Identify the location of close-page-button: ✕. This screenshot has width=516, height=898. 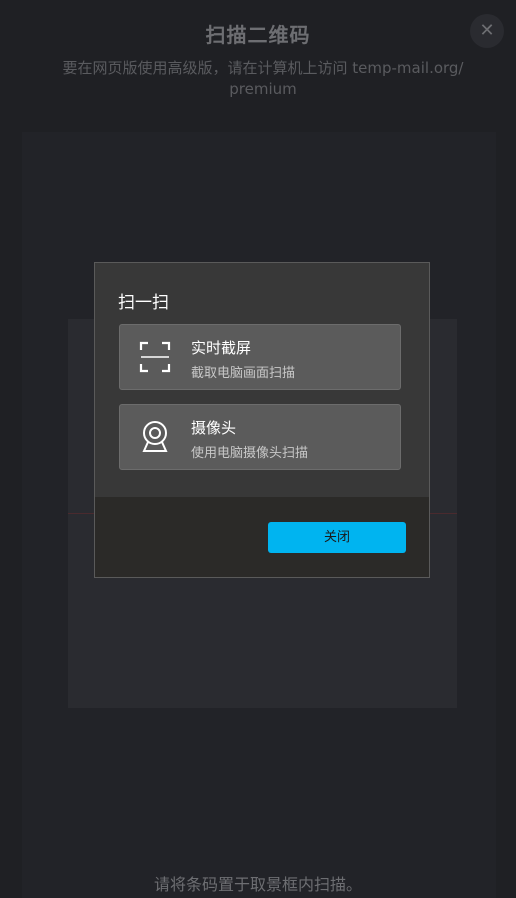
(487, 31).